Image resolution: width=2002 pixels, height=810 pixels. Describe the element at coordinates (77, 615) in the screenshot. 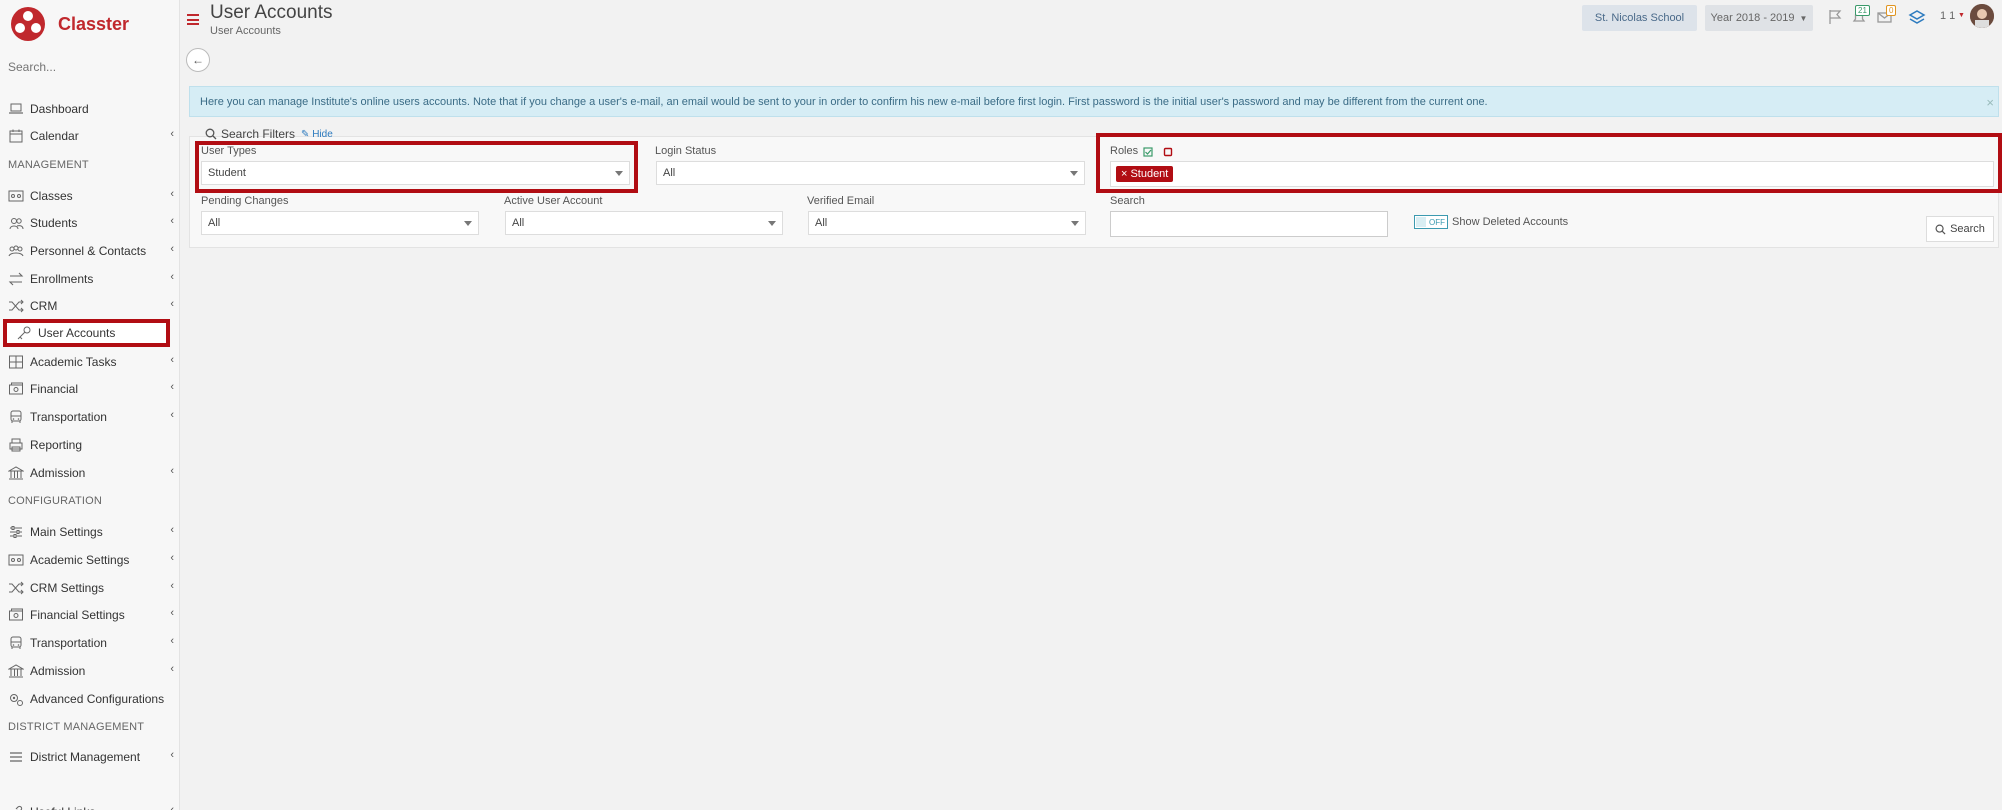

I see `sidebar-item-label: Financial Settings` at that location.